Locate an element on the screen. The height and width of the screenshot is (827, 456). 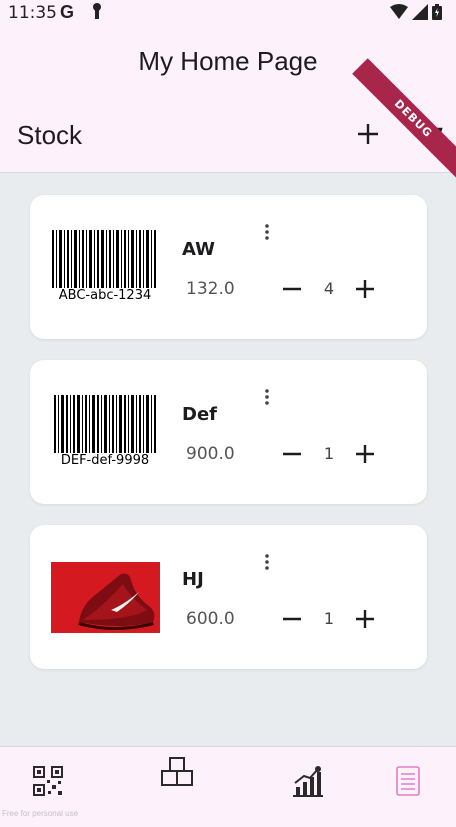
barcode-image: ABC-abc-1234 is located at coordinates (105, 267).